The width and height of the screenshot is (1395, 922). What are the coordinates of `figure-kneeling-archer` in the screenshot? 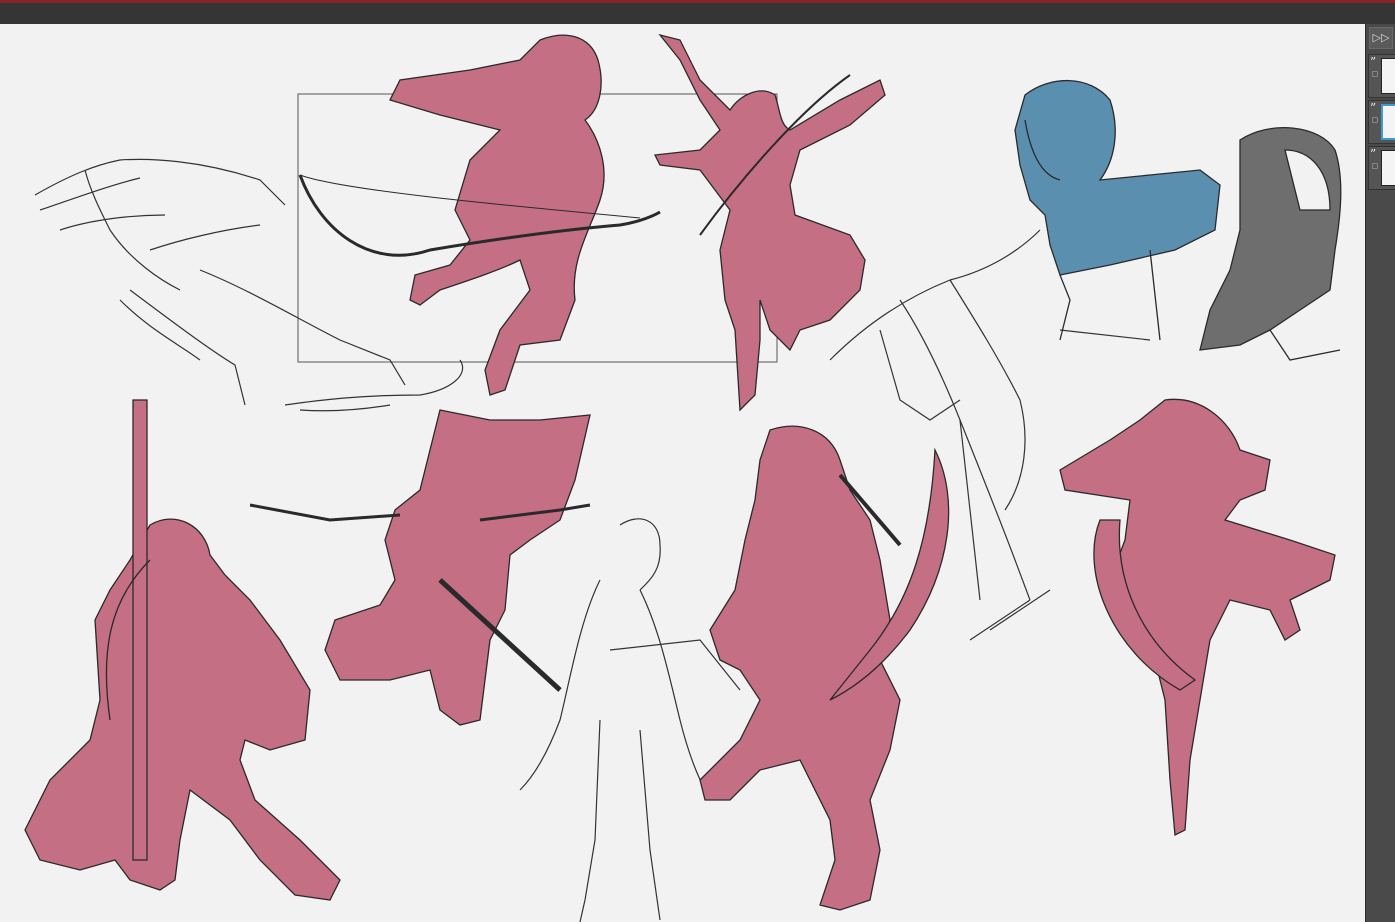 It's located at (182, 650).